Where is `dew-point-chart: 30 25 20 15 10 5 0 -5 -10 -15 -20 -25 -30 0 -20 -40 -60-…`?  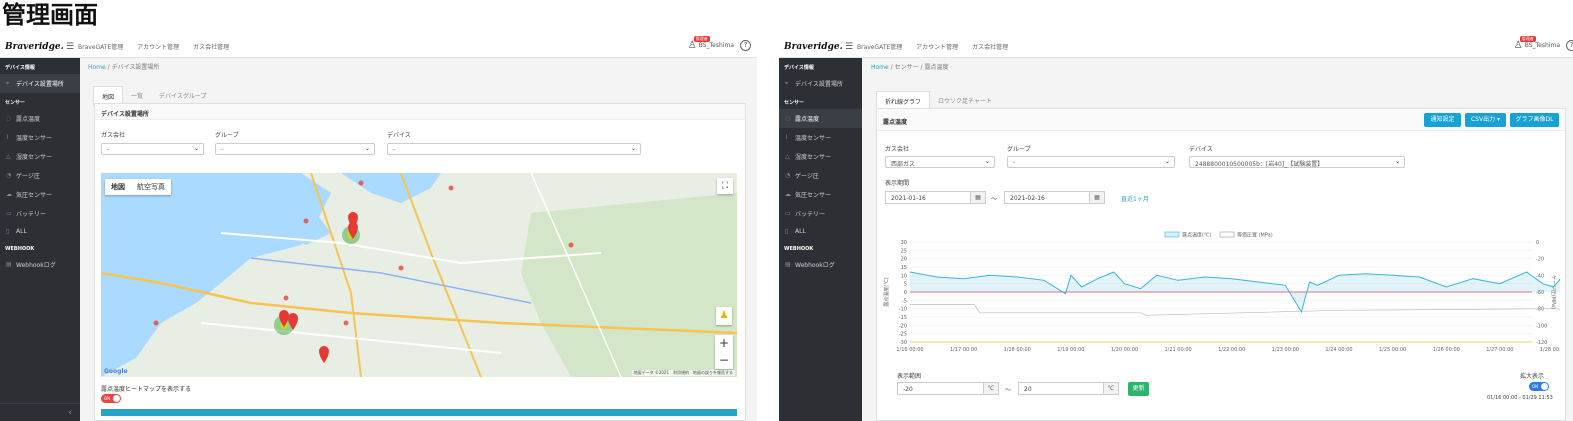 dew-point-chart: 30 25 20 15 10 5 0 -5 -10 -15 -20 -25 -30 0 -20 -40 -60-… is located at coordinates (1220, 295).